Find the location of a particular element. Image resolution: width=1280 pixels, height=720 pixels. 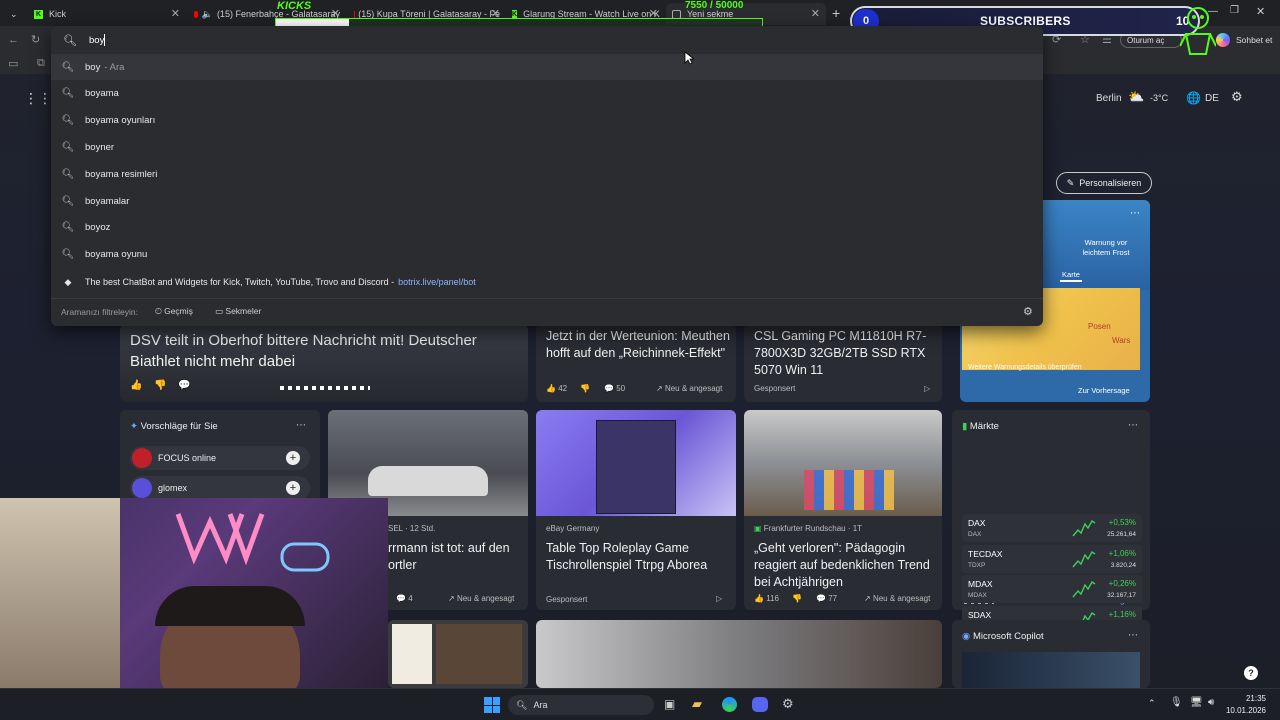

news-card-iran is located at coordinates (739, 654).